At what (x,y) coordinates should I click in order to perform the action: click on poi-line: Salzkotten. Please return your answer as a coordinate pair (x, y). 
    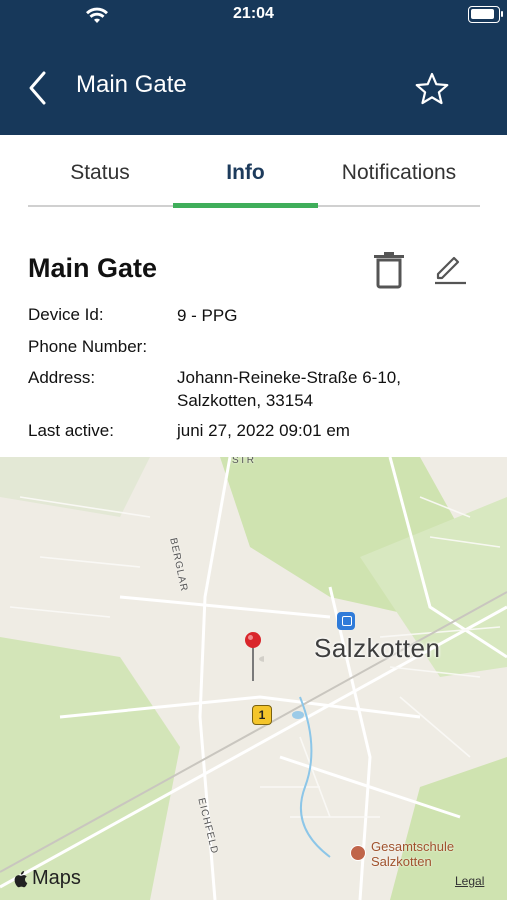
    Looking at the image, I should click on (401, 861).